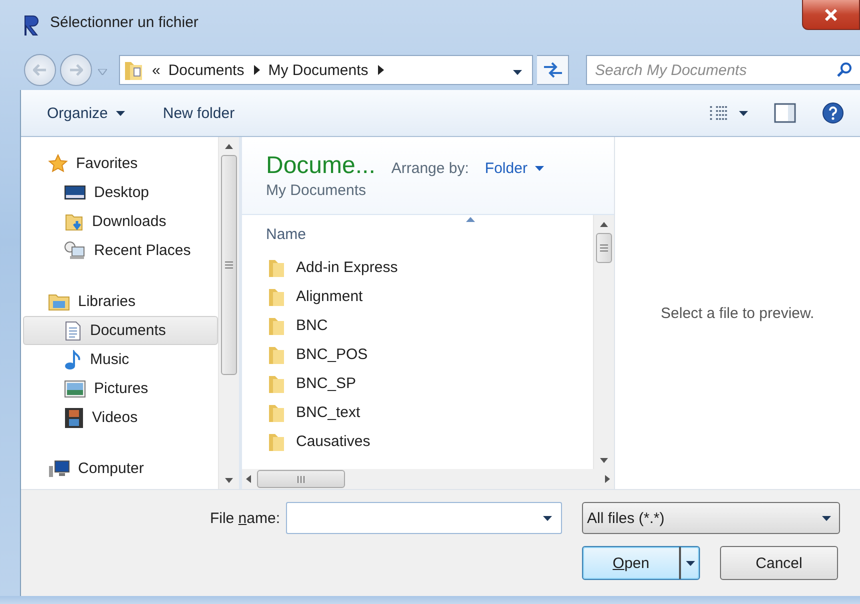 The width and height of the screenshot is (860, 604). I want to click on dialog-button: Open, so click(641, 563).